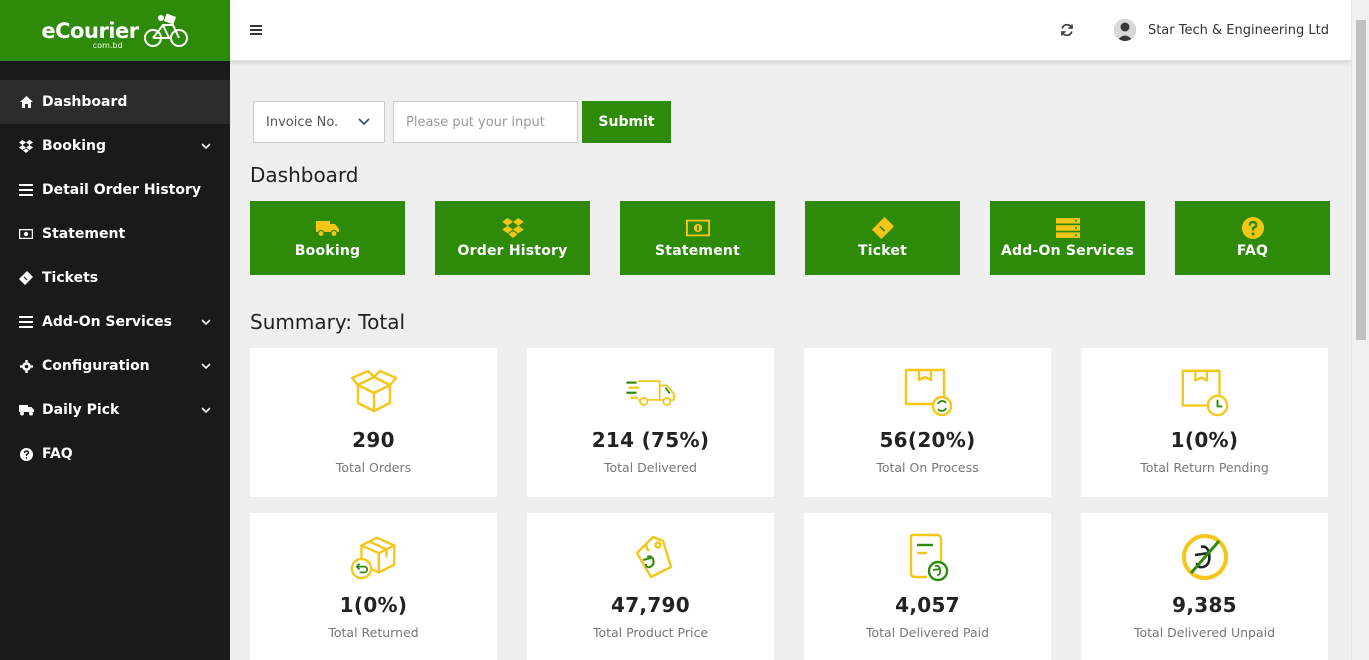 The image size is (1369, 660). I want to click on sidebar-item-dashboard: Dashboard, so click(115, 102).